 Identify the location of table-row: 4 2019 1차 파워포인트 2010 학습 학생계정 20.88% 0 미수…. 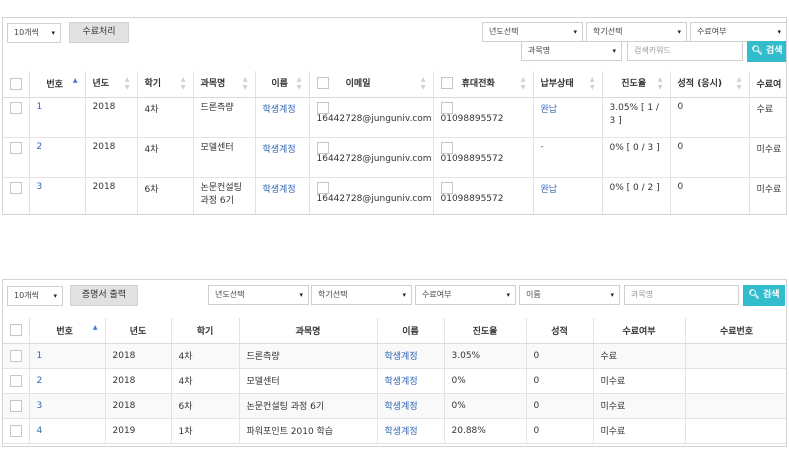
(394, 431).